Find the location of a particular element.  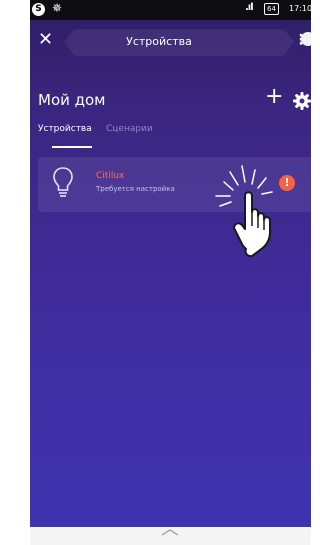

tab-devices: Устройства is located at coordinates (65, 129).